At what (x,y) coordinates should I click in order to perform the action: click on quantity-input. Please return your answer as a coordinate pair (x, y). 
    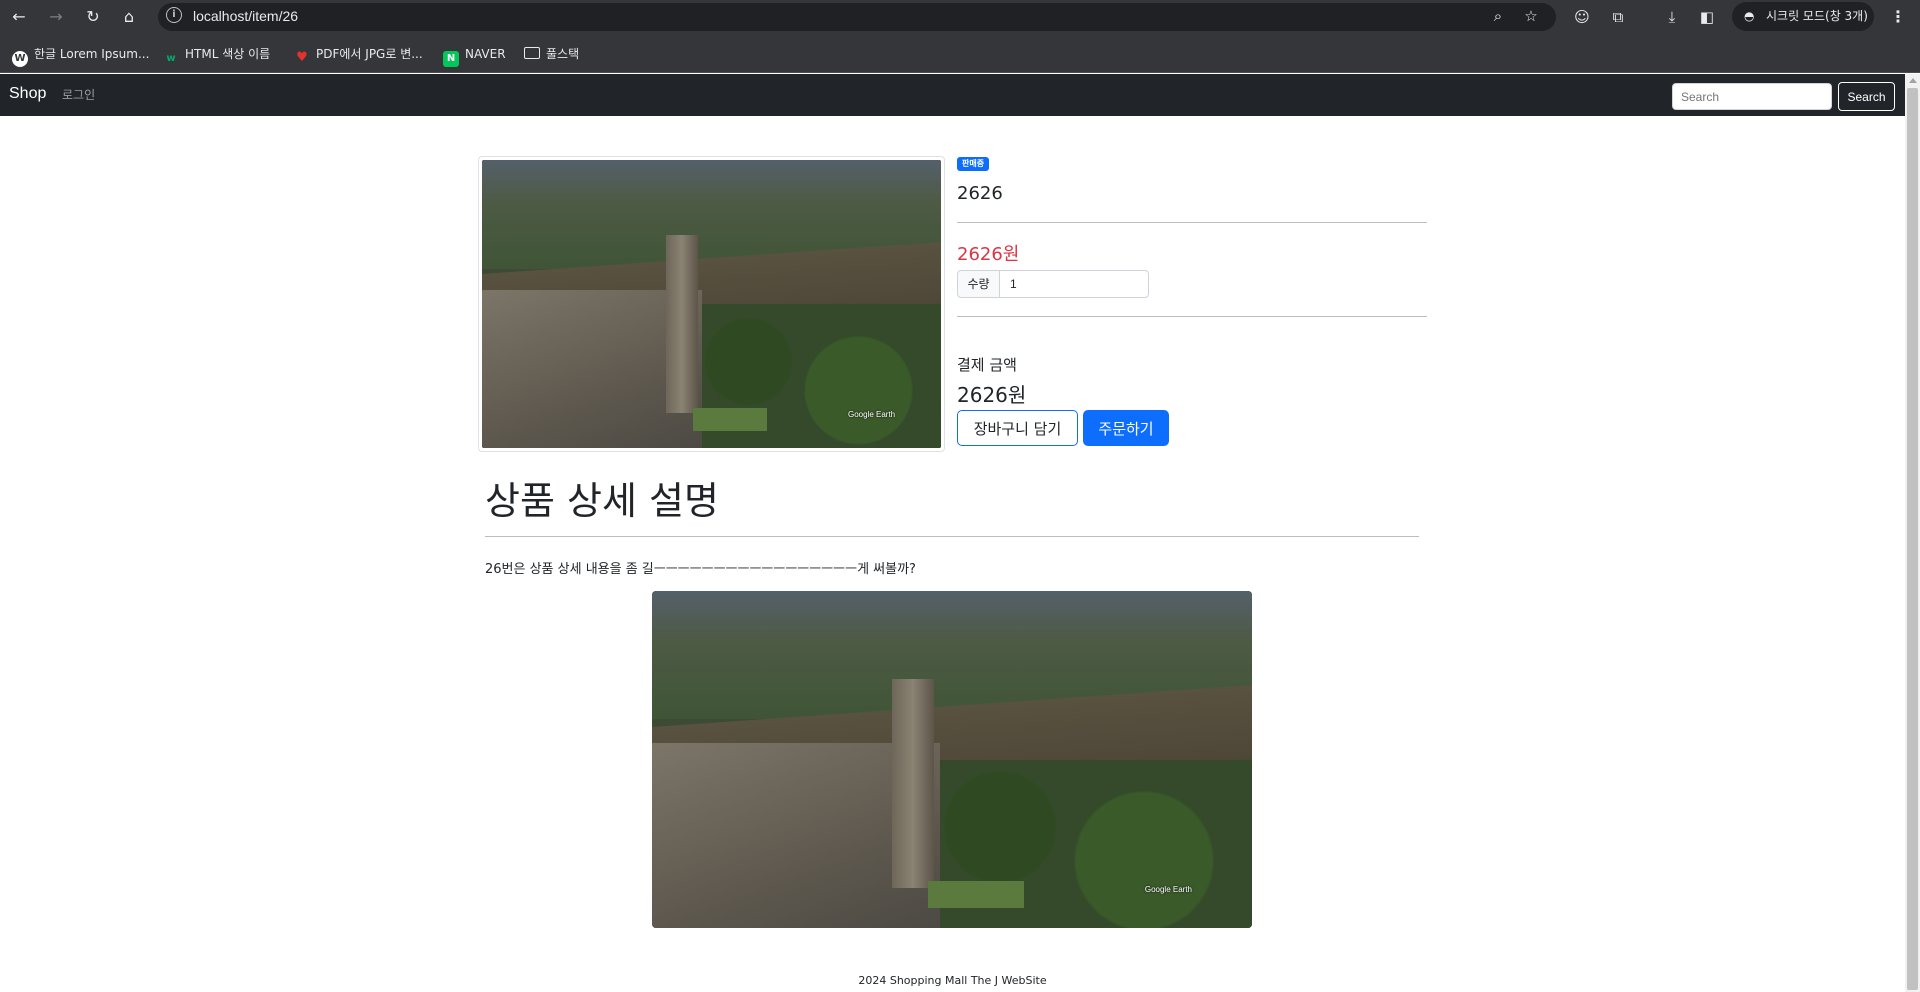
    Looking at the image, I should click on (1074, 284).